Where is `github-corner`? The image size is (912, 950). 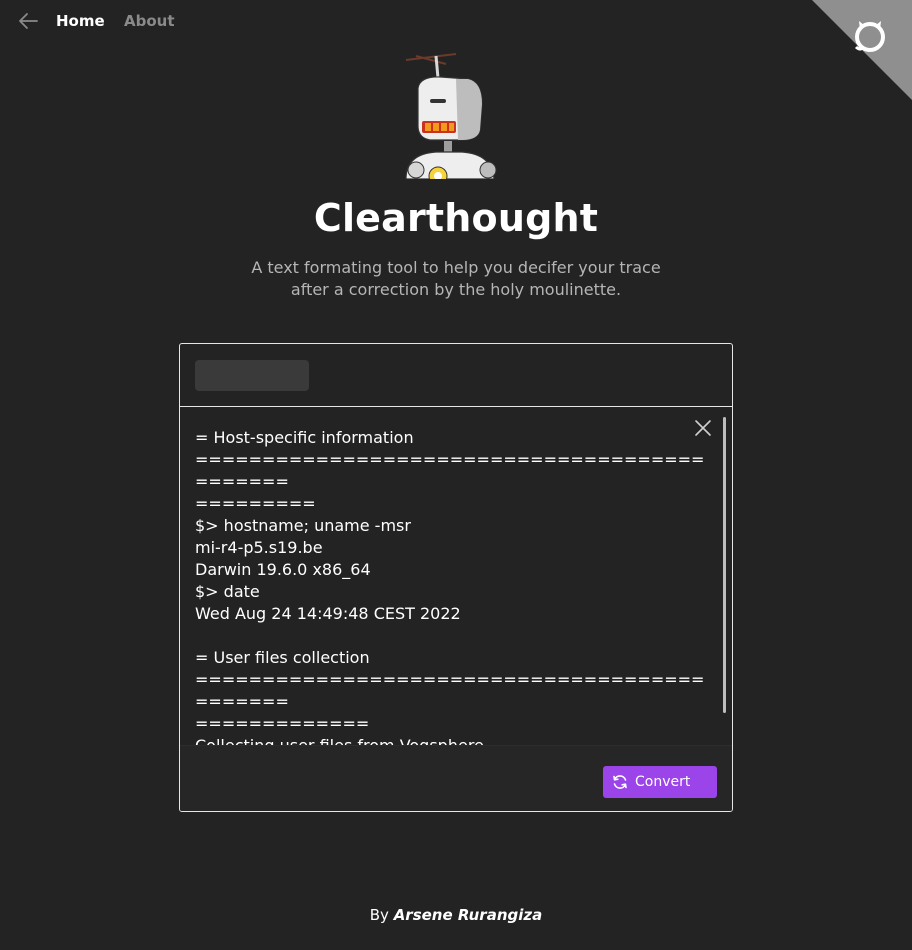
github-corner is located at coordinates (862, 50).